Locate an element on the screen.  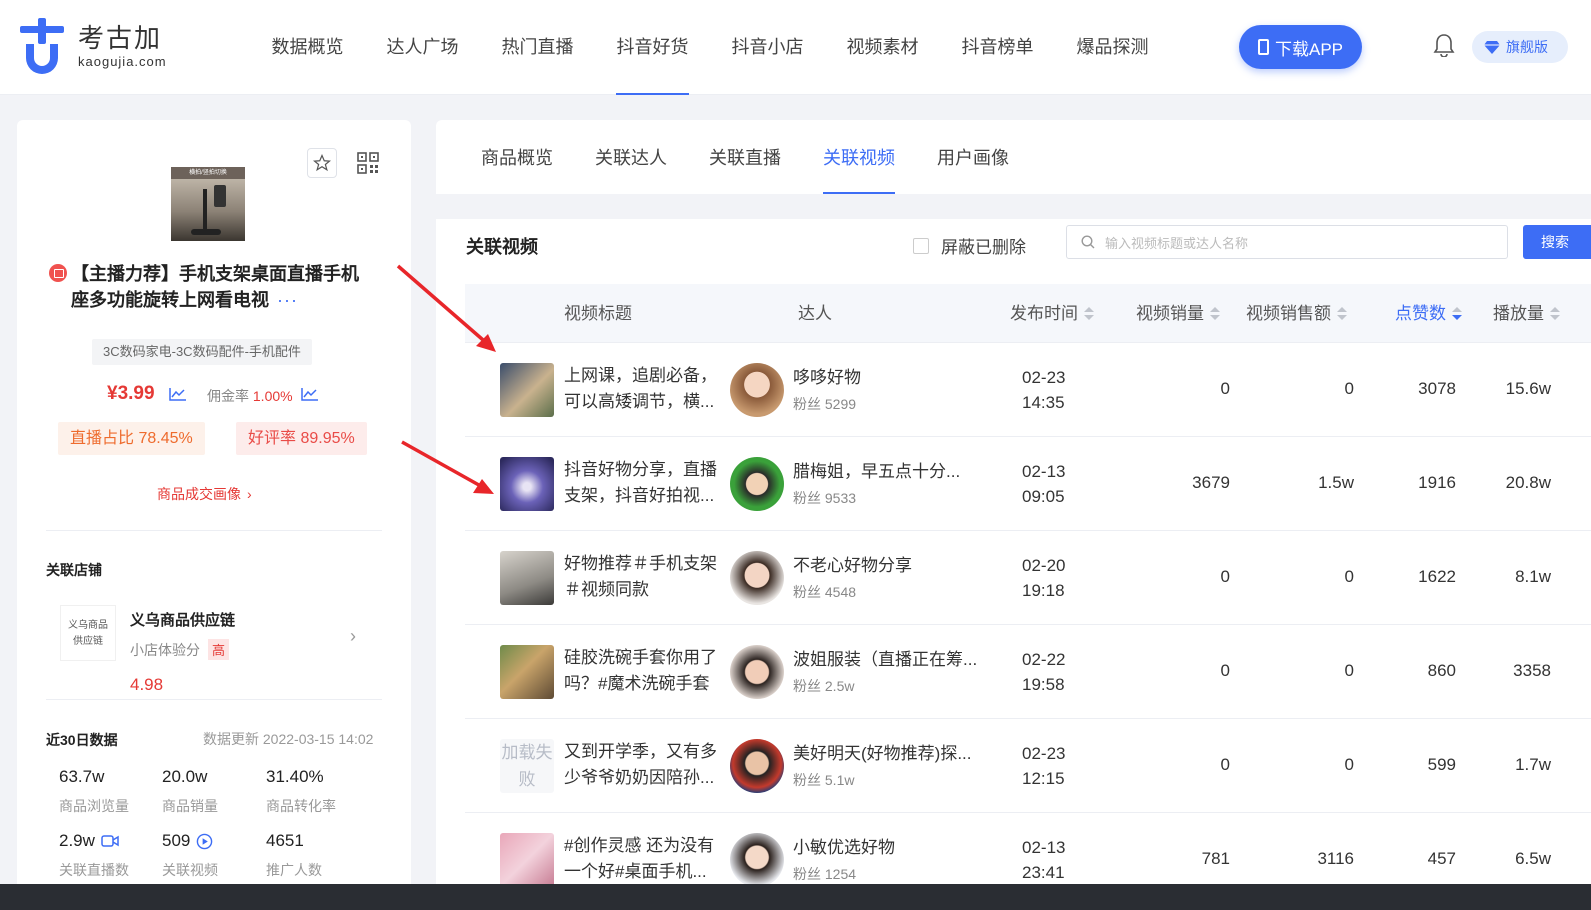
publish-time: 02-23 12:15 is located at coordinates (1043, 766).